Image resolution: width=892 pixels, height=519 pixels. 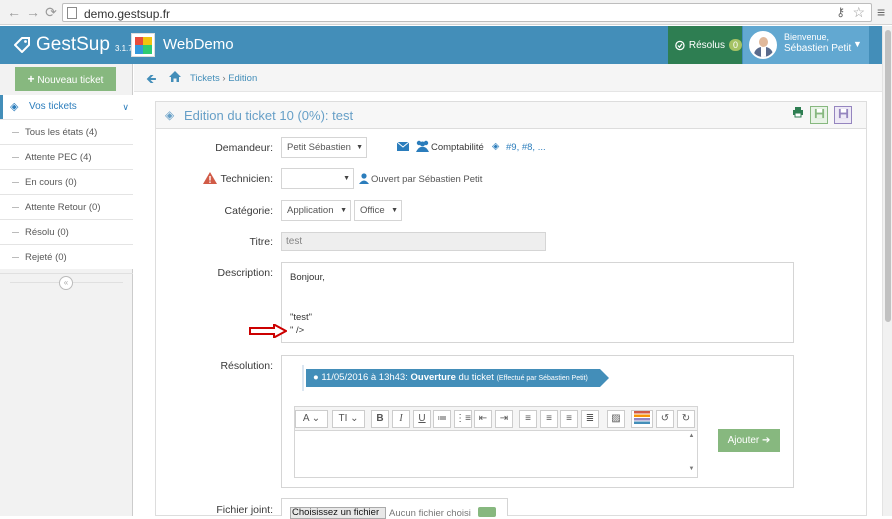 I want to click on fichier-label: Fichier joint:, so click(x=244, y=510).